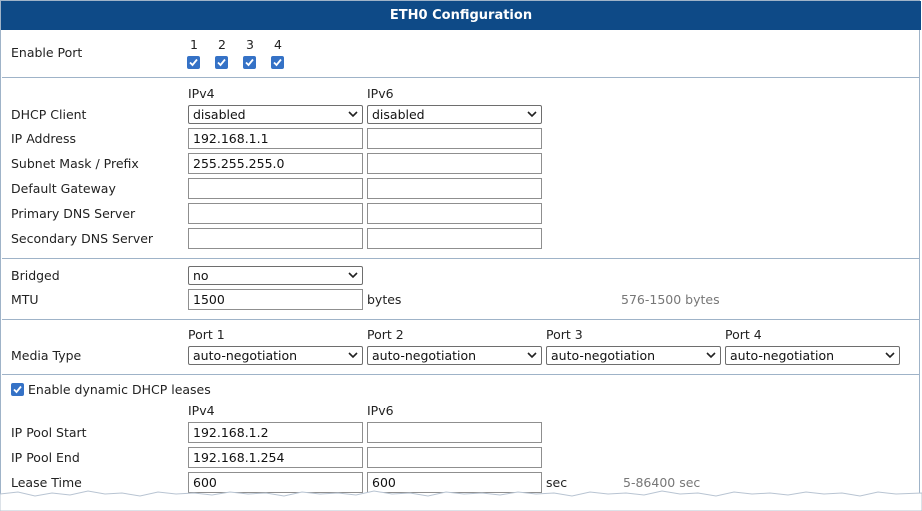  What do you see at coordinates (277, 62) in the screenshot?
I see `port-4-checkbox` at bounding box center [277, 62].